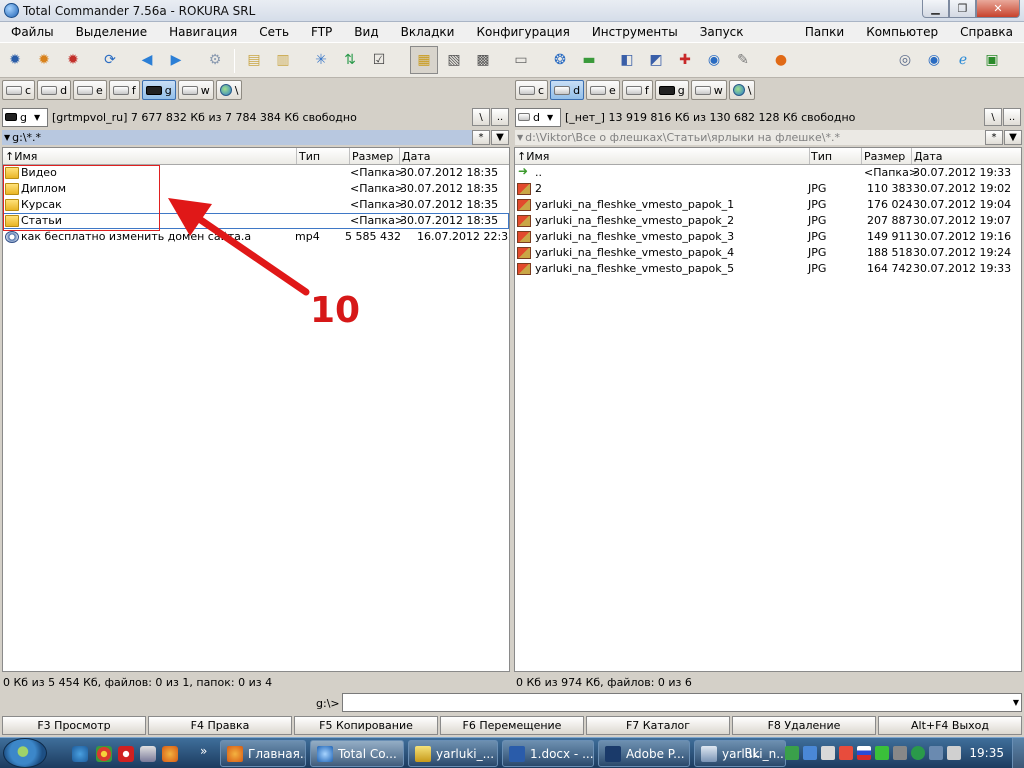 The image size is (1024, 768). Describe the element at coordinates (423, 753) in the screenshot. I see `image-viewer-icon` at that location.